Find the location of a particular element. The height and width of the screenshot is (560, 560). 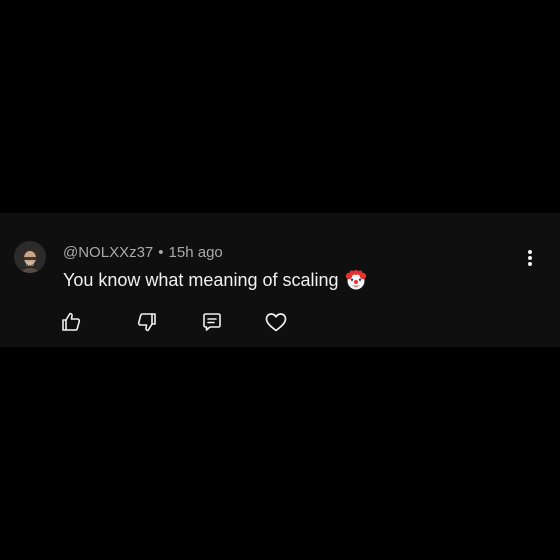

comment-timestamp: 15h ago is located at coordinates (196, 252).